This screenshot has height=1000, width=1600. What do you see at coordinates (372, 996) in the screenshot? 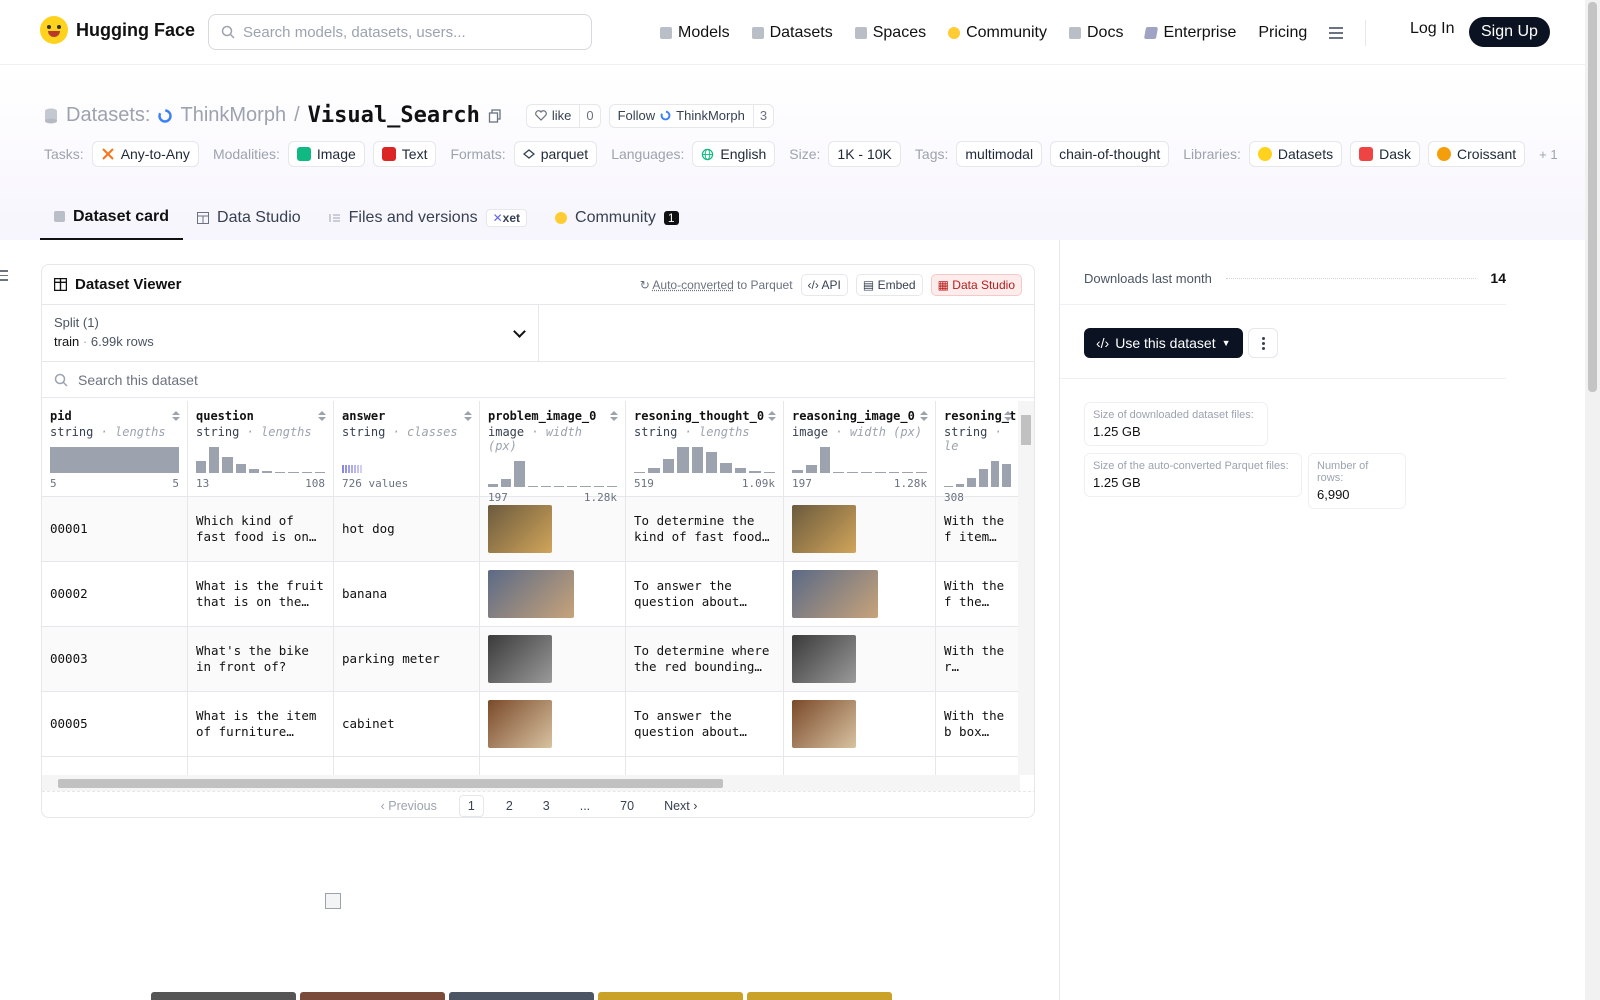
I see `paper-badge` at bounding box center [372, 996].